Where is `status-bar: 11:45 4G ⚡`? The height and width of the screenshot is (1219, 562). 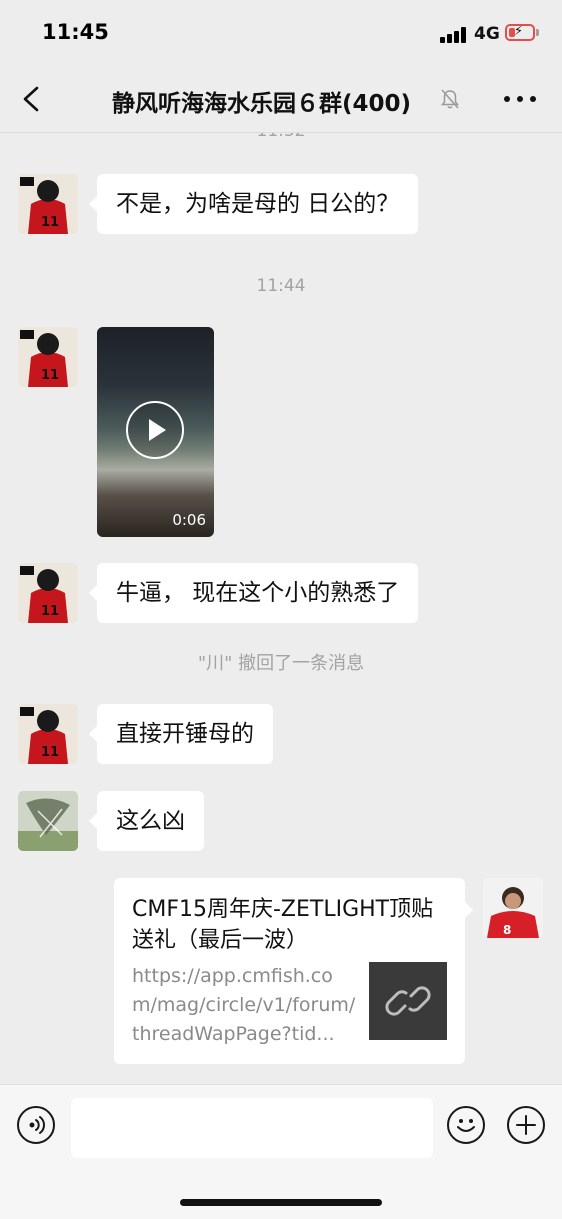
status-bar: 11:45 4G ⚡ is located at coordinates (281, 33).